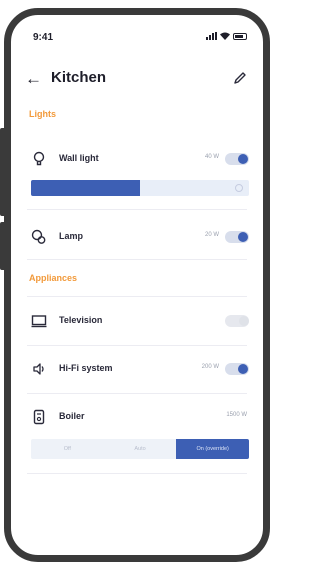 Image resolution: width=320 pixels, height=568 pixels. Describe the element at coordinates (38, 369) in the screenshot. I see `speaker-icon` at that location.